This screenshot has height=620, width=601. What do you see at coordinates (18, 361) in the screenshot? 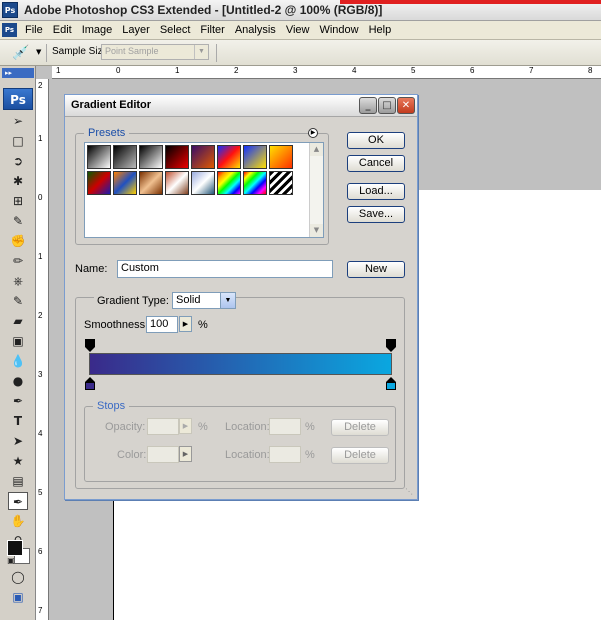
I see `blur-tool-icon: 💧` at bounding box center [18, 361].